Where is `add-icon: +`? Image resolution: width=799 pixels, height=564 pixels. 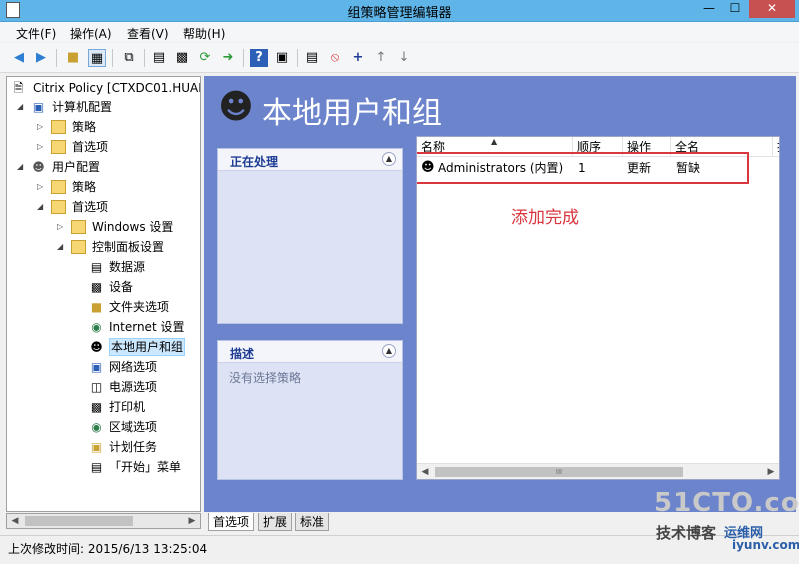
add-icon: + is located at coordinates (358, 58).